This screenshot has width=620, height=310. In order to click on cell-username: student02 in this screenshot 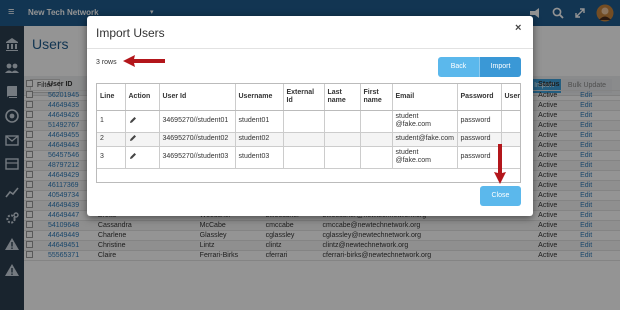, I will do `click(259, 139)`.